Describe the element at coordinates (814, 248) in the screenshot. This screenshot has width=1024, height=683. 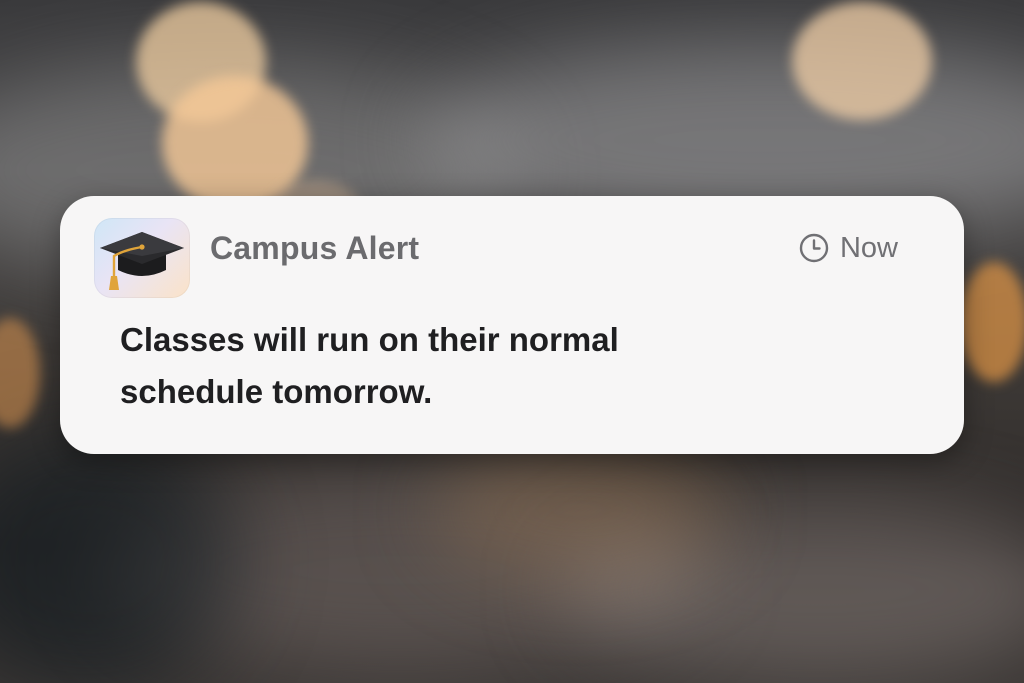
I see `clock-icon` at that location.